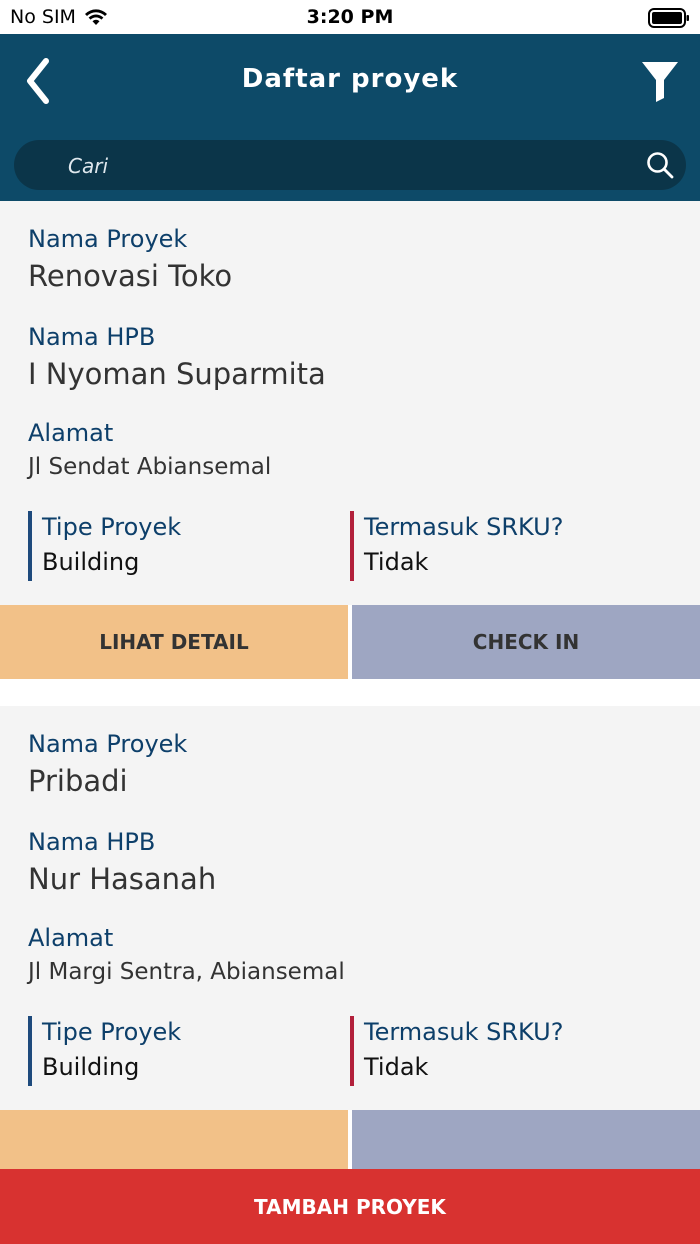  I want to click on status-time: 3:20 PM, so click(350, 17).